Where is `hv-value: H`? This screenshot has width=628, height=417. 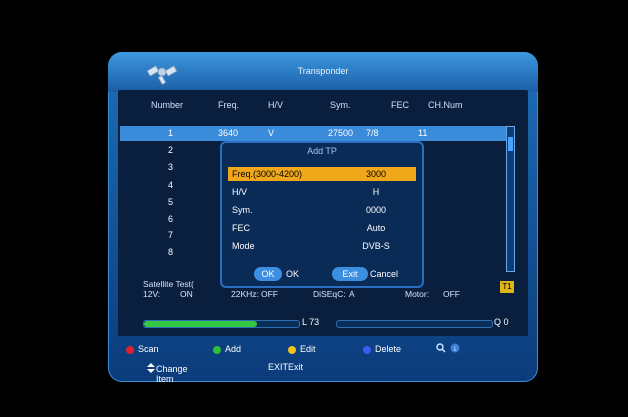 hv-value: H is located at coordinates (376, 192).